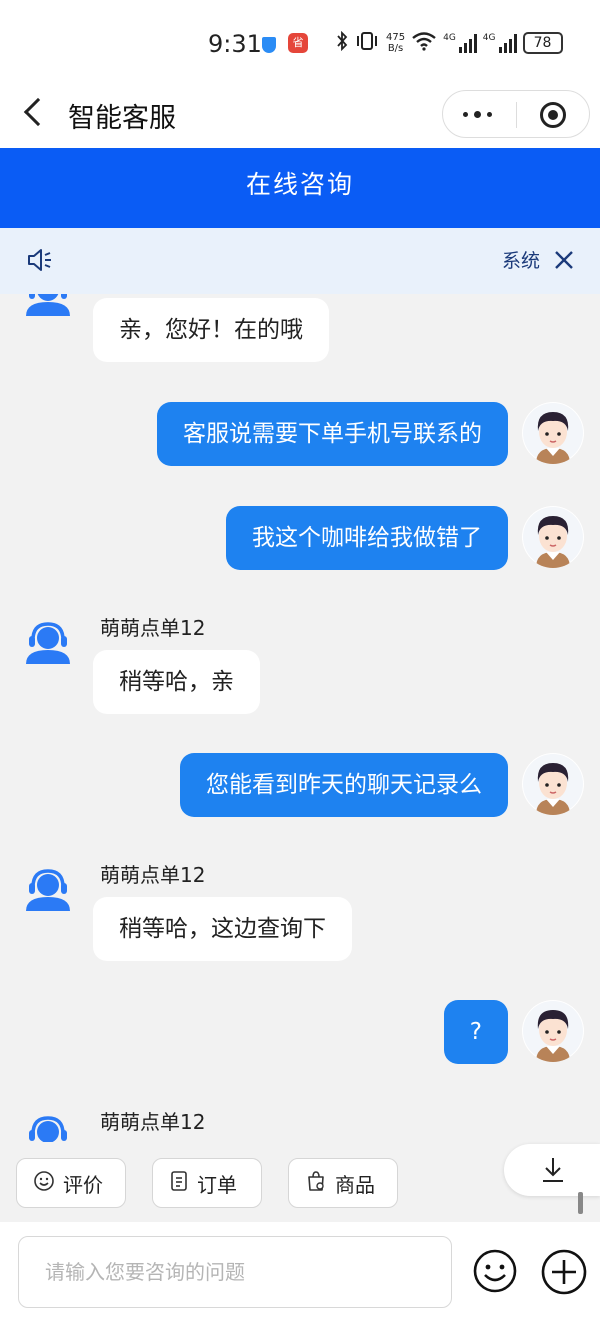  What do you see at coordinates (564, 260) in the screenshot?
I see `close-icon` at bounding box center [564, 260].